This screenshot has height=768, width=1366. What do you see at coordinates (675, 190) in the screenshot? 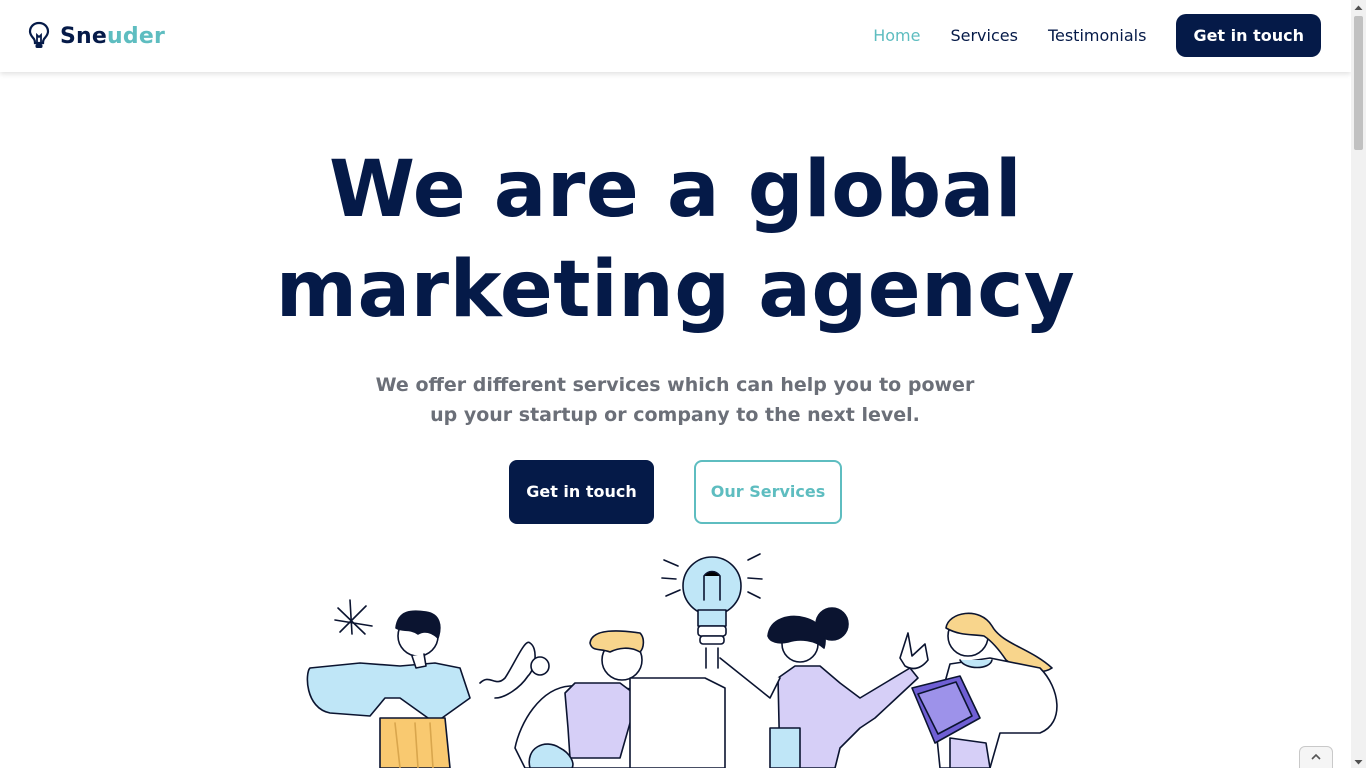
I see `hero-title-line1: We are a global` at bounding box center [675, 190].